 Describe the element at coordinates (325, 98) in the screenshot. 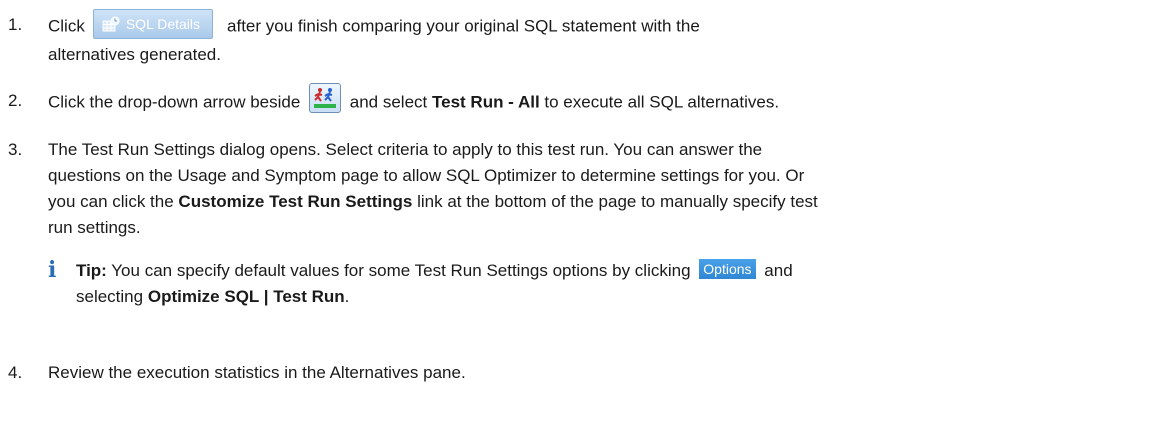

I see `test-run-icon` at that location.